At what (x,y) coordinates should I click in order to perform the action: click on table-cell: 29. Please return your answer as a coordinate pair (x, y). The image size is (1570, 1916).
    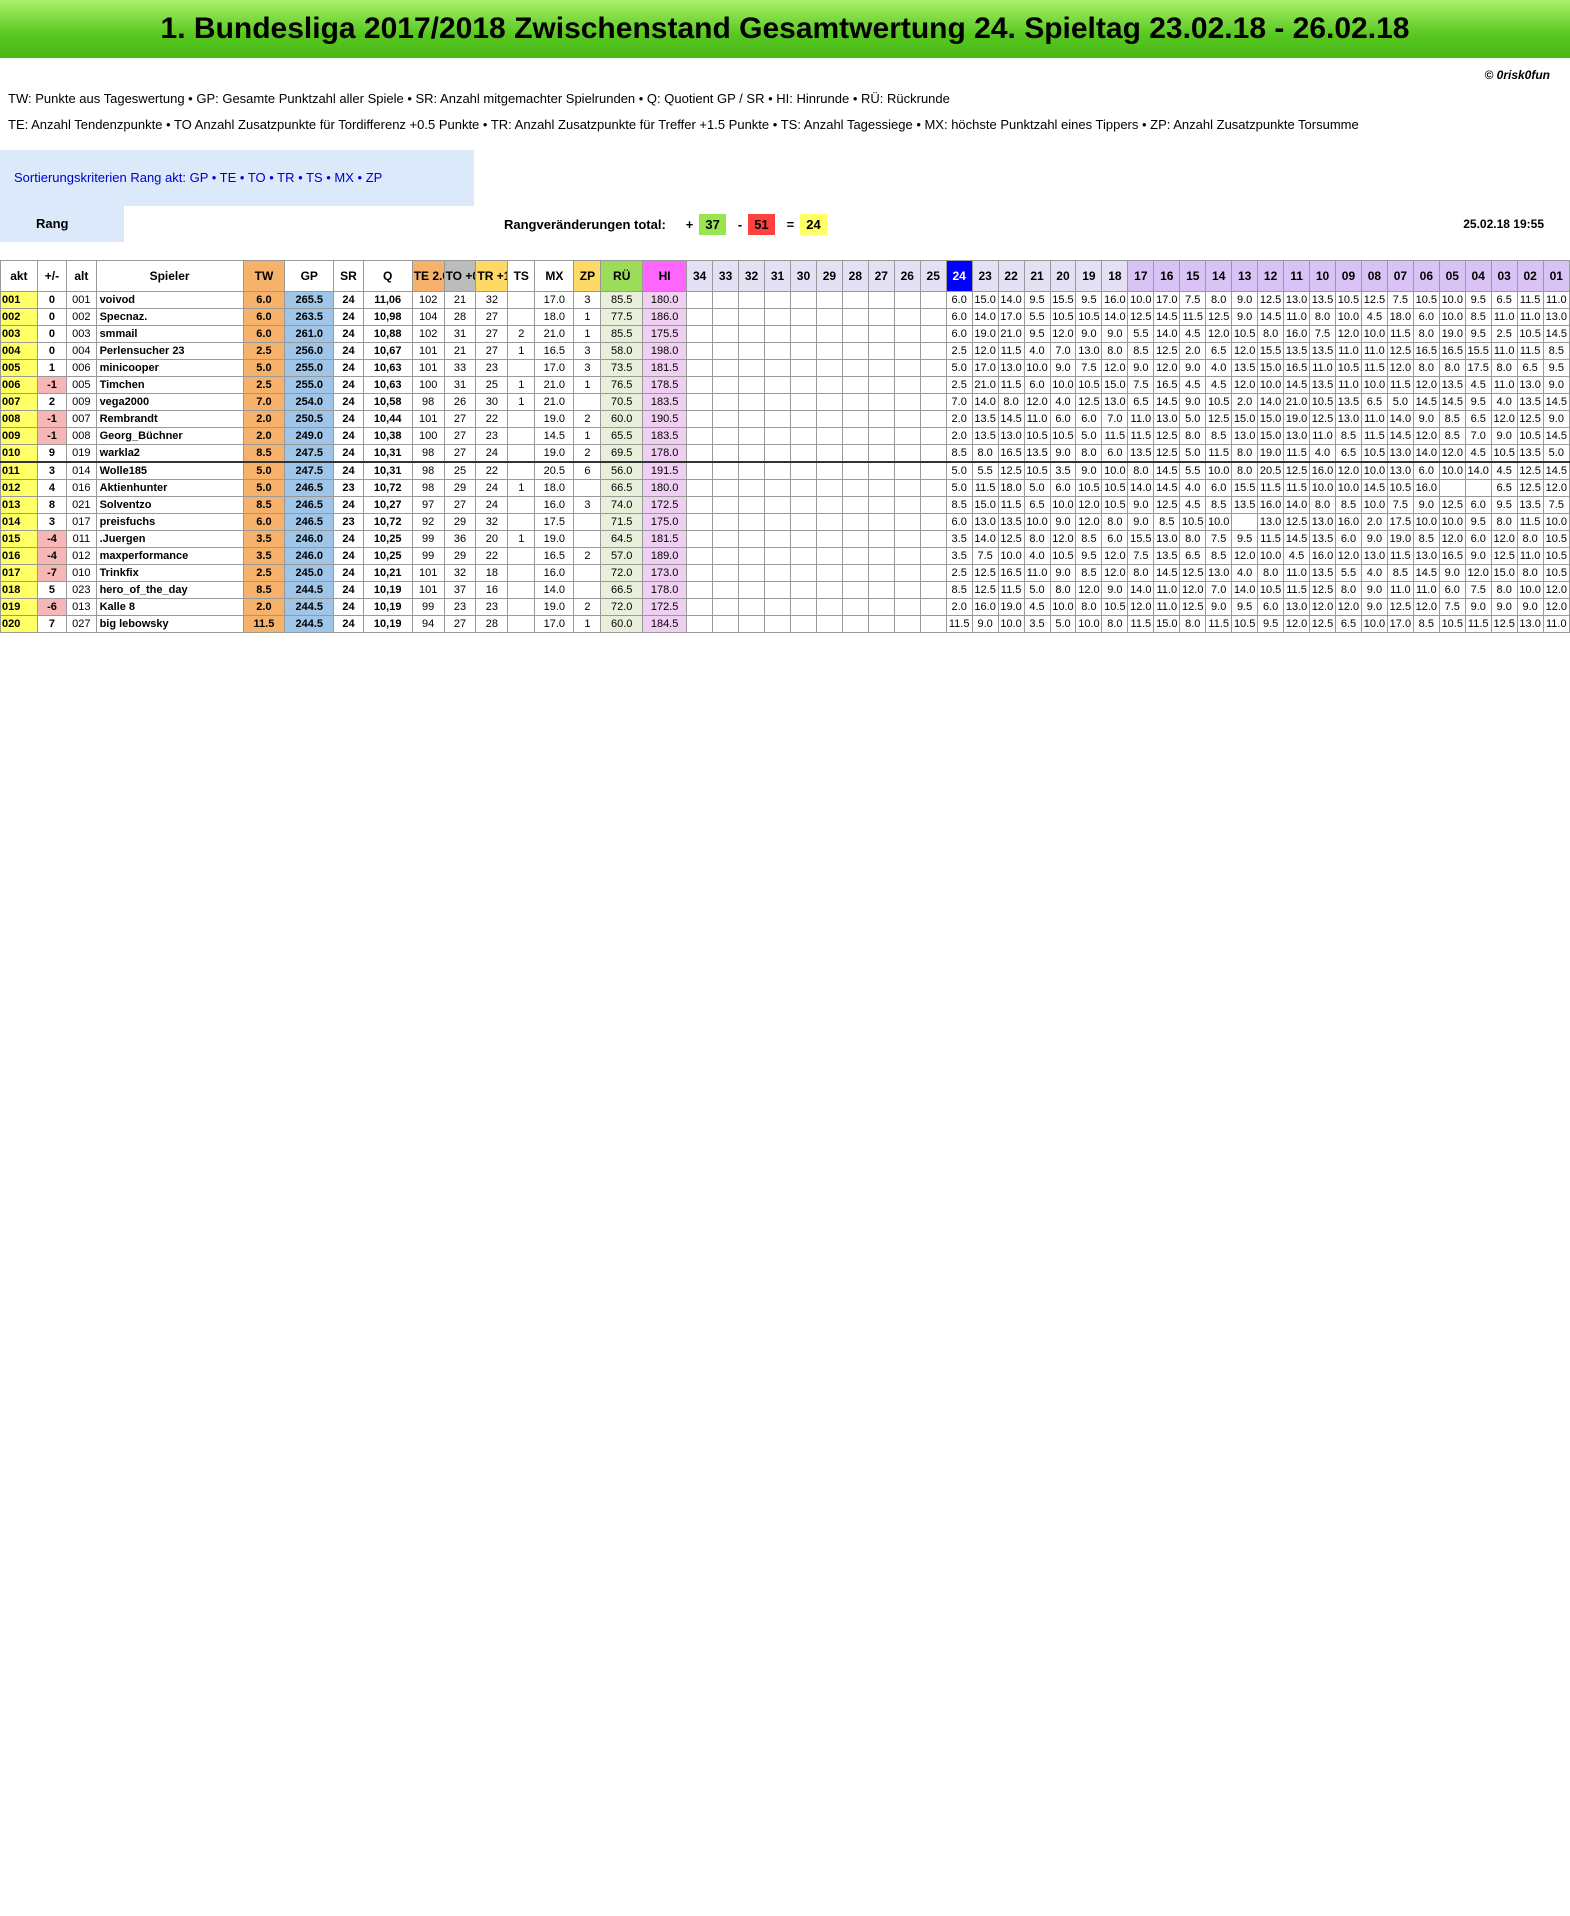
    Looking at the image, I should click on (460, 488).